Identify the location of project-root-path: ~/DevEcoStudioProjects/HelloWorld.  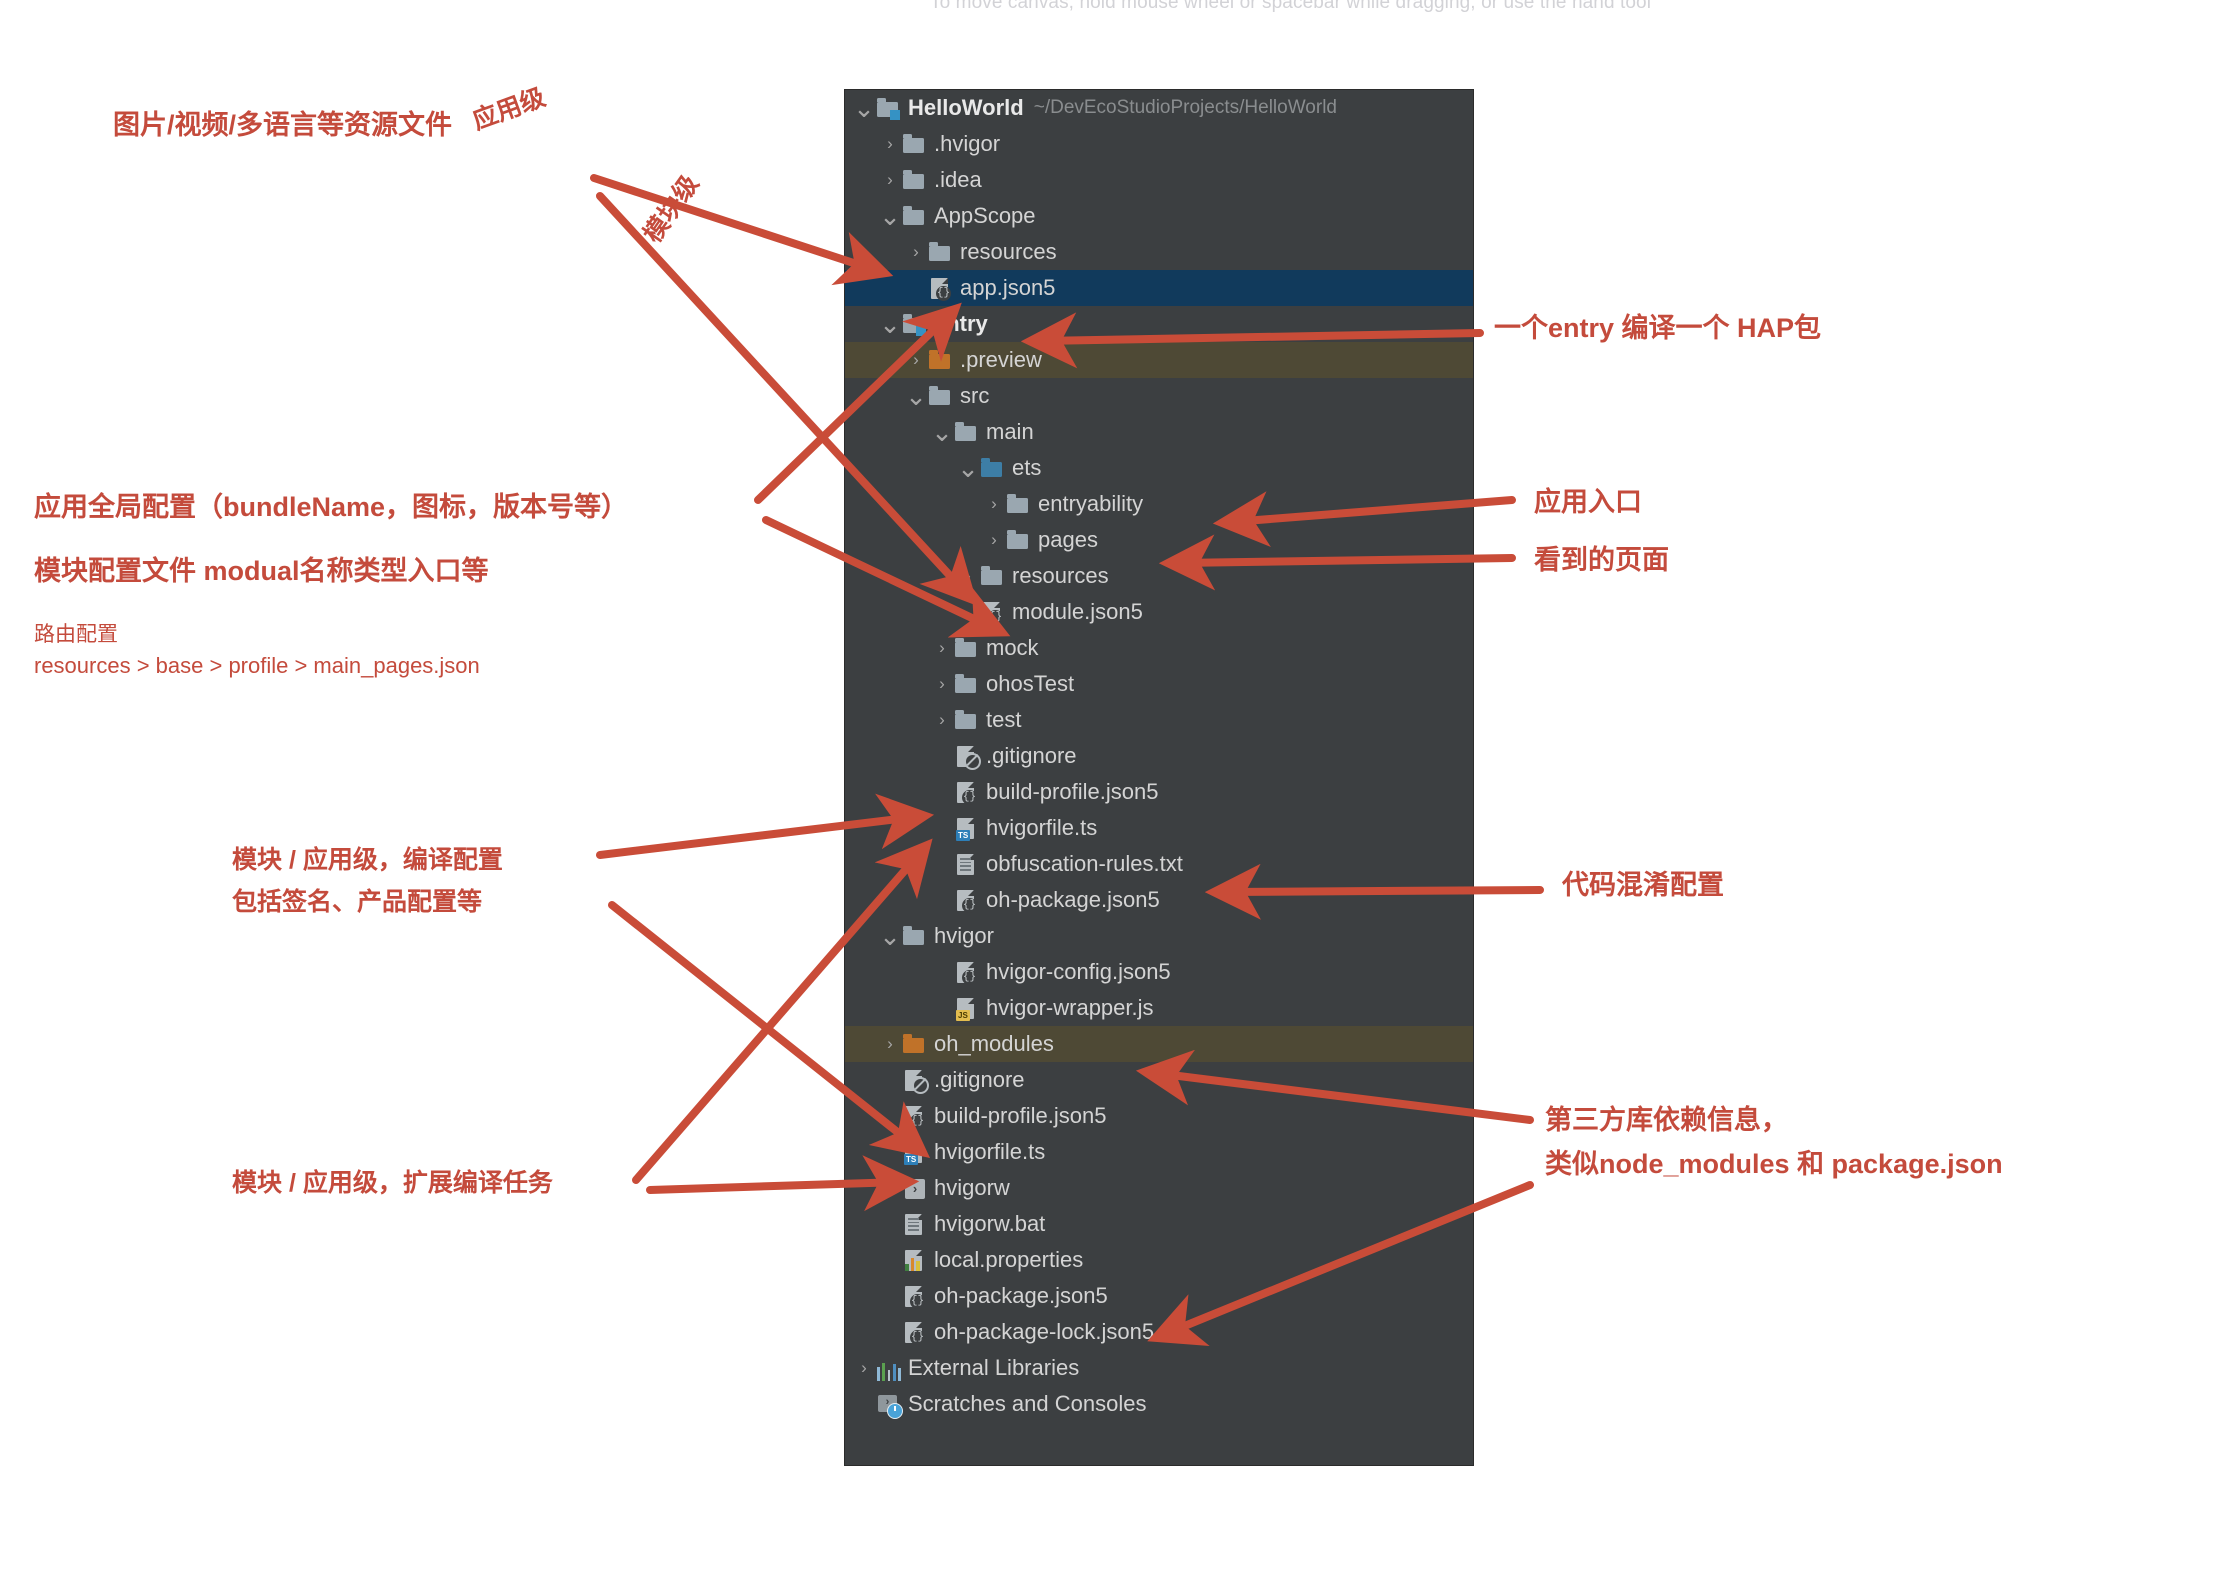
(1185, 107).